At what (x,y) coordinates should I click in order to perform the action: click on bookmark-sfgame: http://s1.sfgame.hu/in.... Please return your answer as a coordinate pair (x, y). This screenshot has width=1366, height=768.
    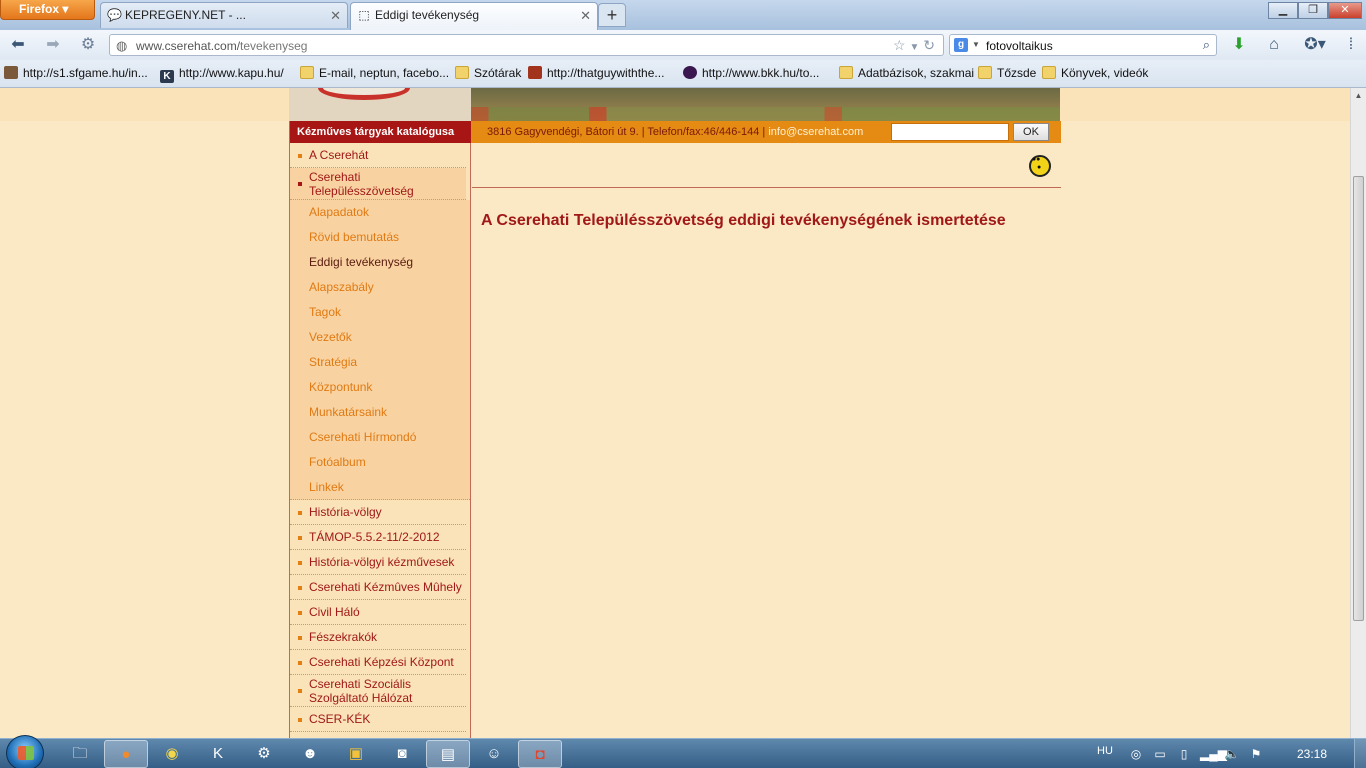
    Looking at the image, I should click on (76, 73).